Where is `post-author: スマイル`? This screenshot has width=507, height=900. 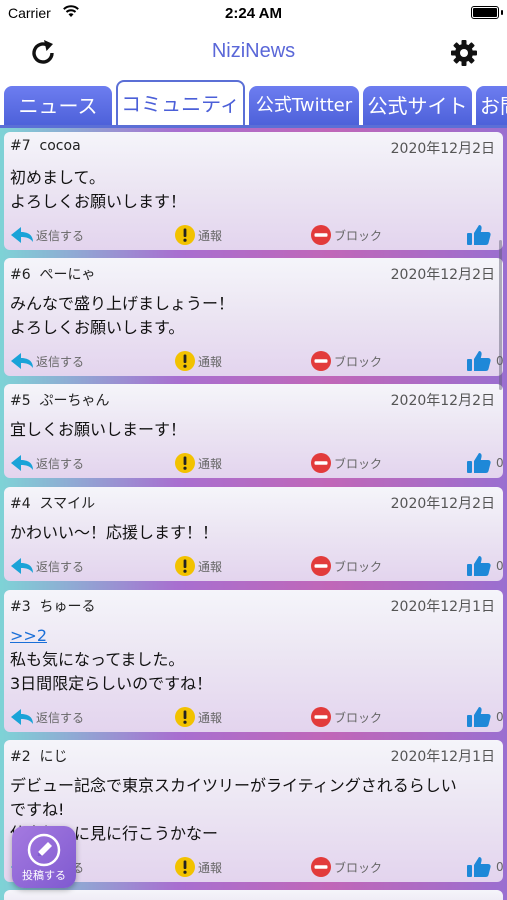
post-author: スマイル is located at coordinates (67, 504).